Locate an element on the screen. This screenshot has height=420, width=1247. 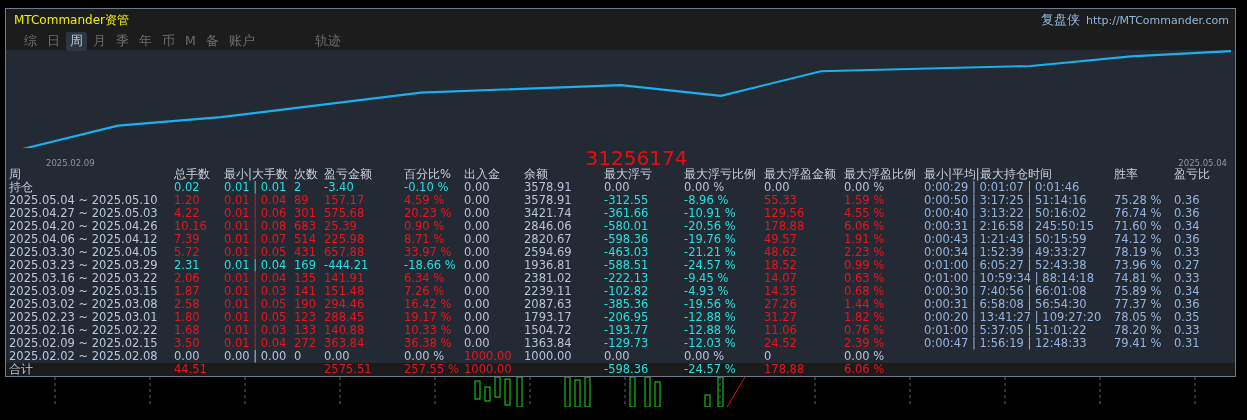
table-cell-text: 0.01 | 0.04 is located at coordinates (256, 343).